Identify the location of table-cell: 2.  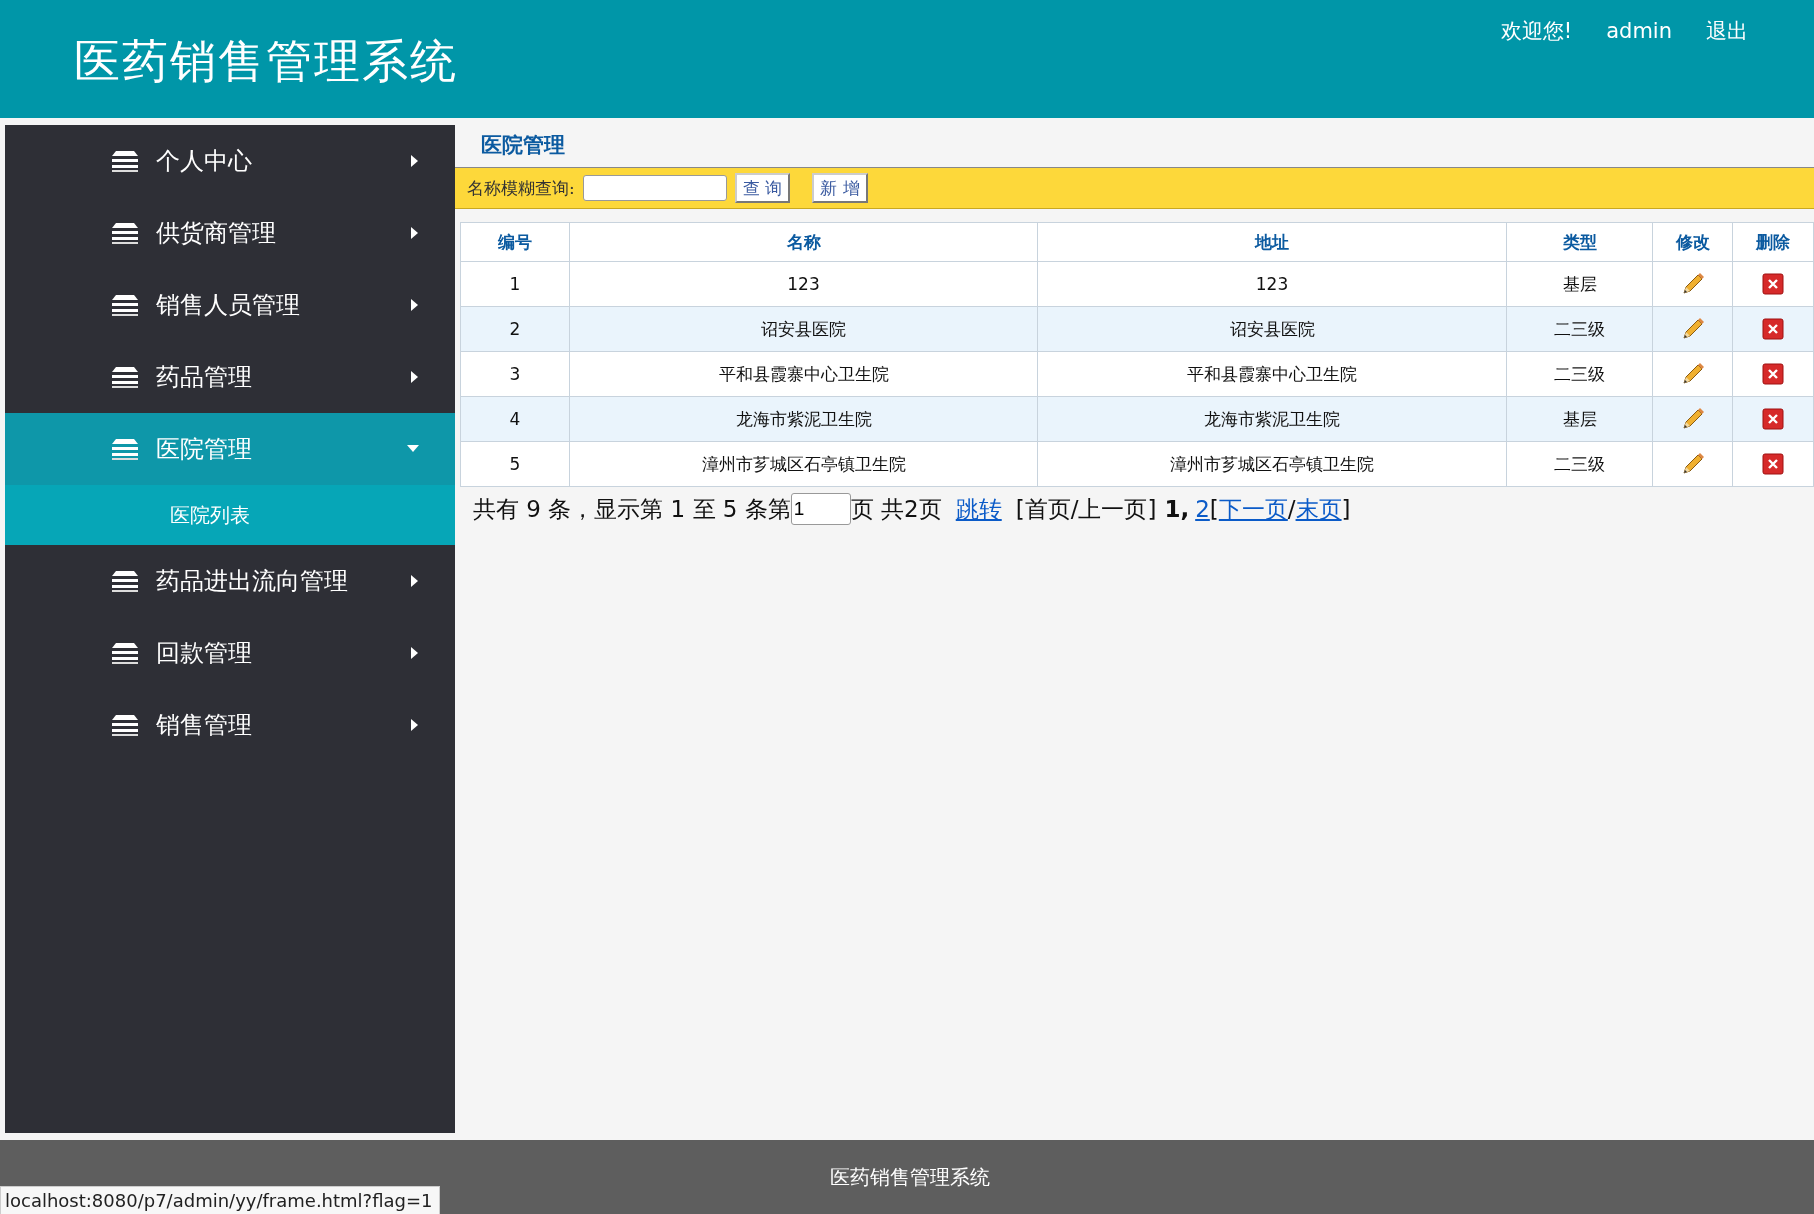
(515, 329).